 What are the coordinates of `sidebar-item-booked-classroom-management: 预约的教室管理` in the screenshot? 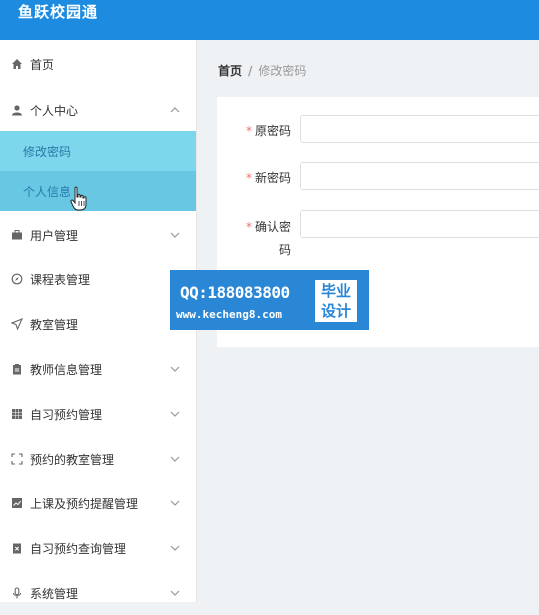 It's located at (98, 459).